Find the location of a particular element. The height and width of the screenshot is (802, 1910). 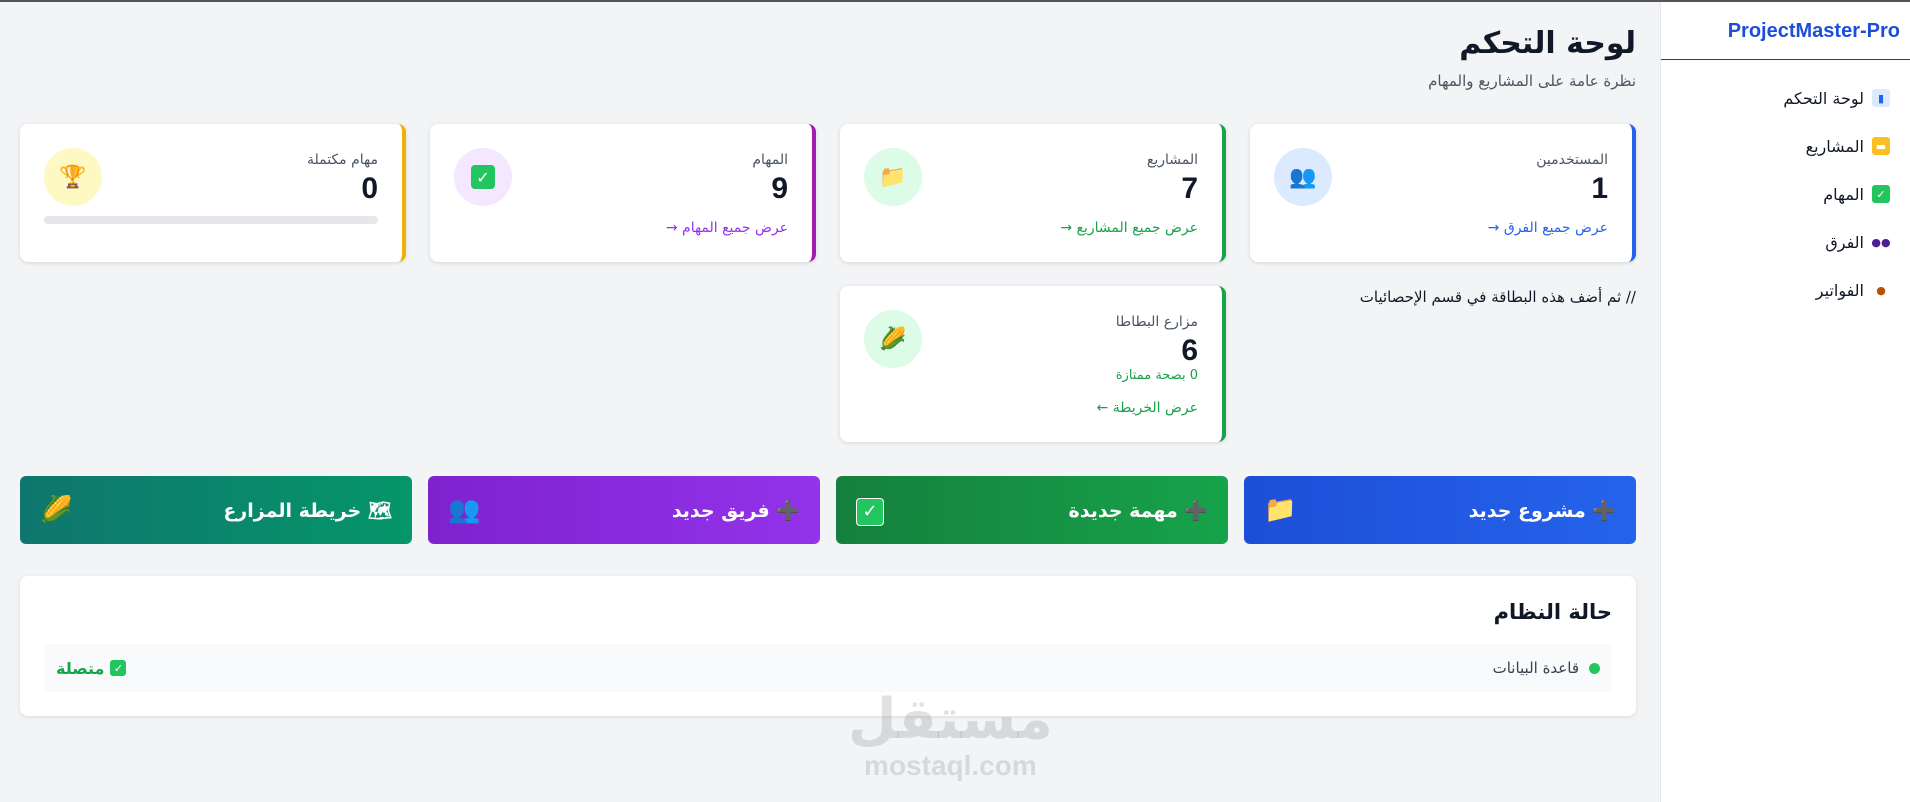

stat-value: 7 is located at coordinates (1189, 188).